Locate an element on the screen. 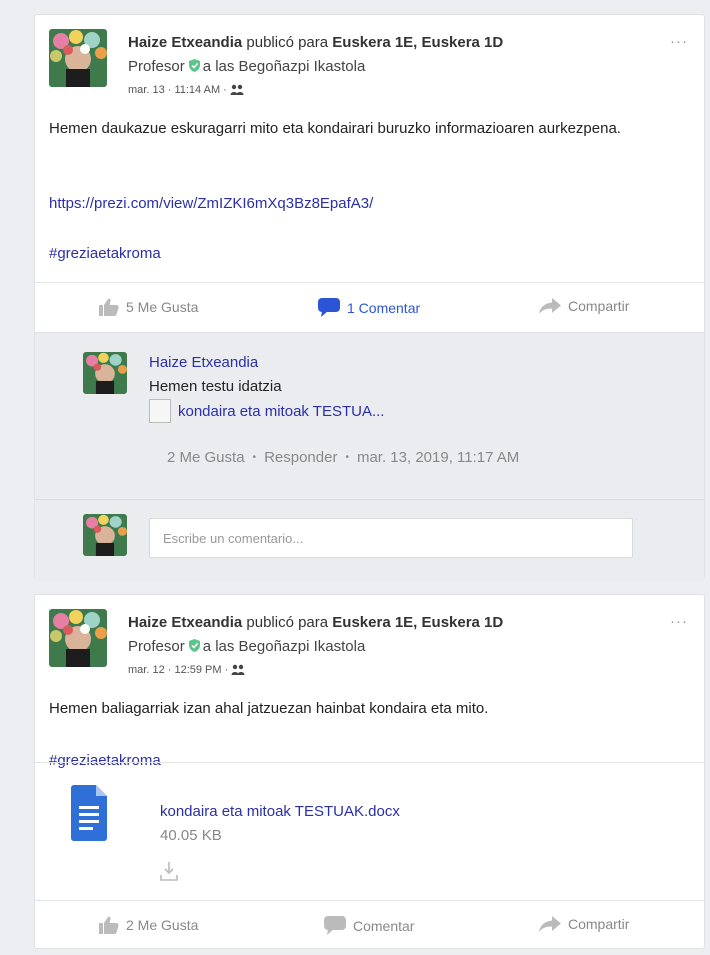 The height and width of the screenshot is (955, 710). current-user-avatar is located at coordinates (105, 535).